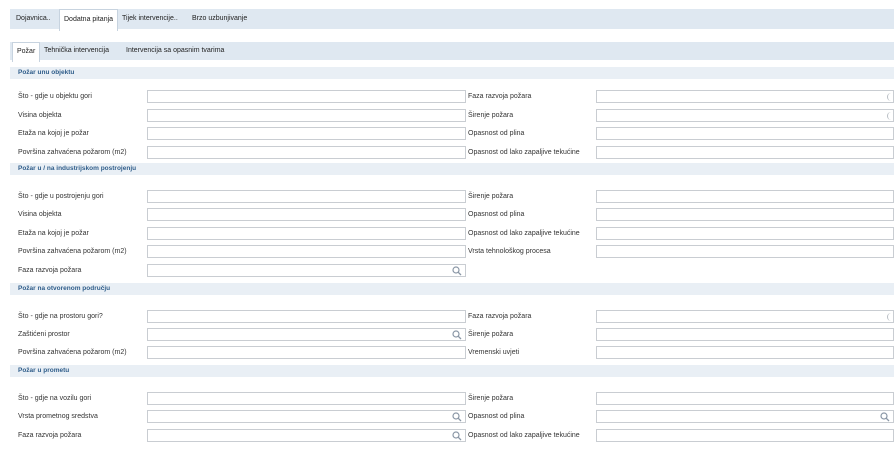 The height and width of the screenshot is (462, 894). Describe the element at coordinates (452, 169) in the screenshot. I see `section-title: Požar u / na industrijskom postrojenju` at that location.